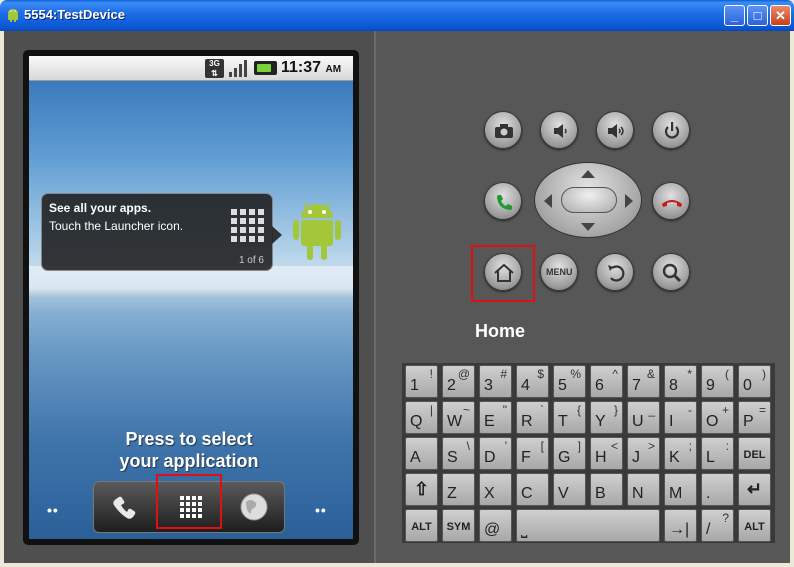 Image resolution: width=794 pixels, height=567 pixels. I want to click on key-u: U _, so click(643, 417).